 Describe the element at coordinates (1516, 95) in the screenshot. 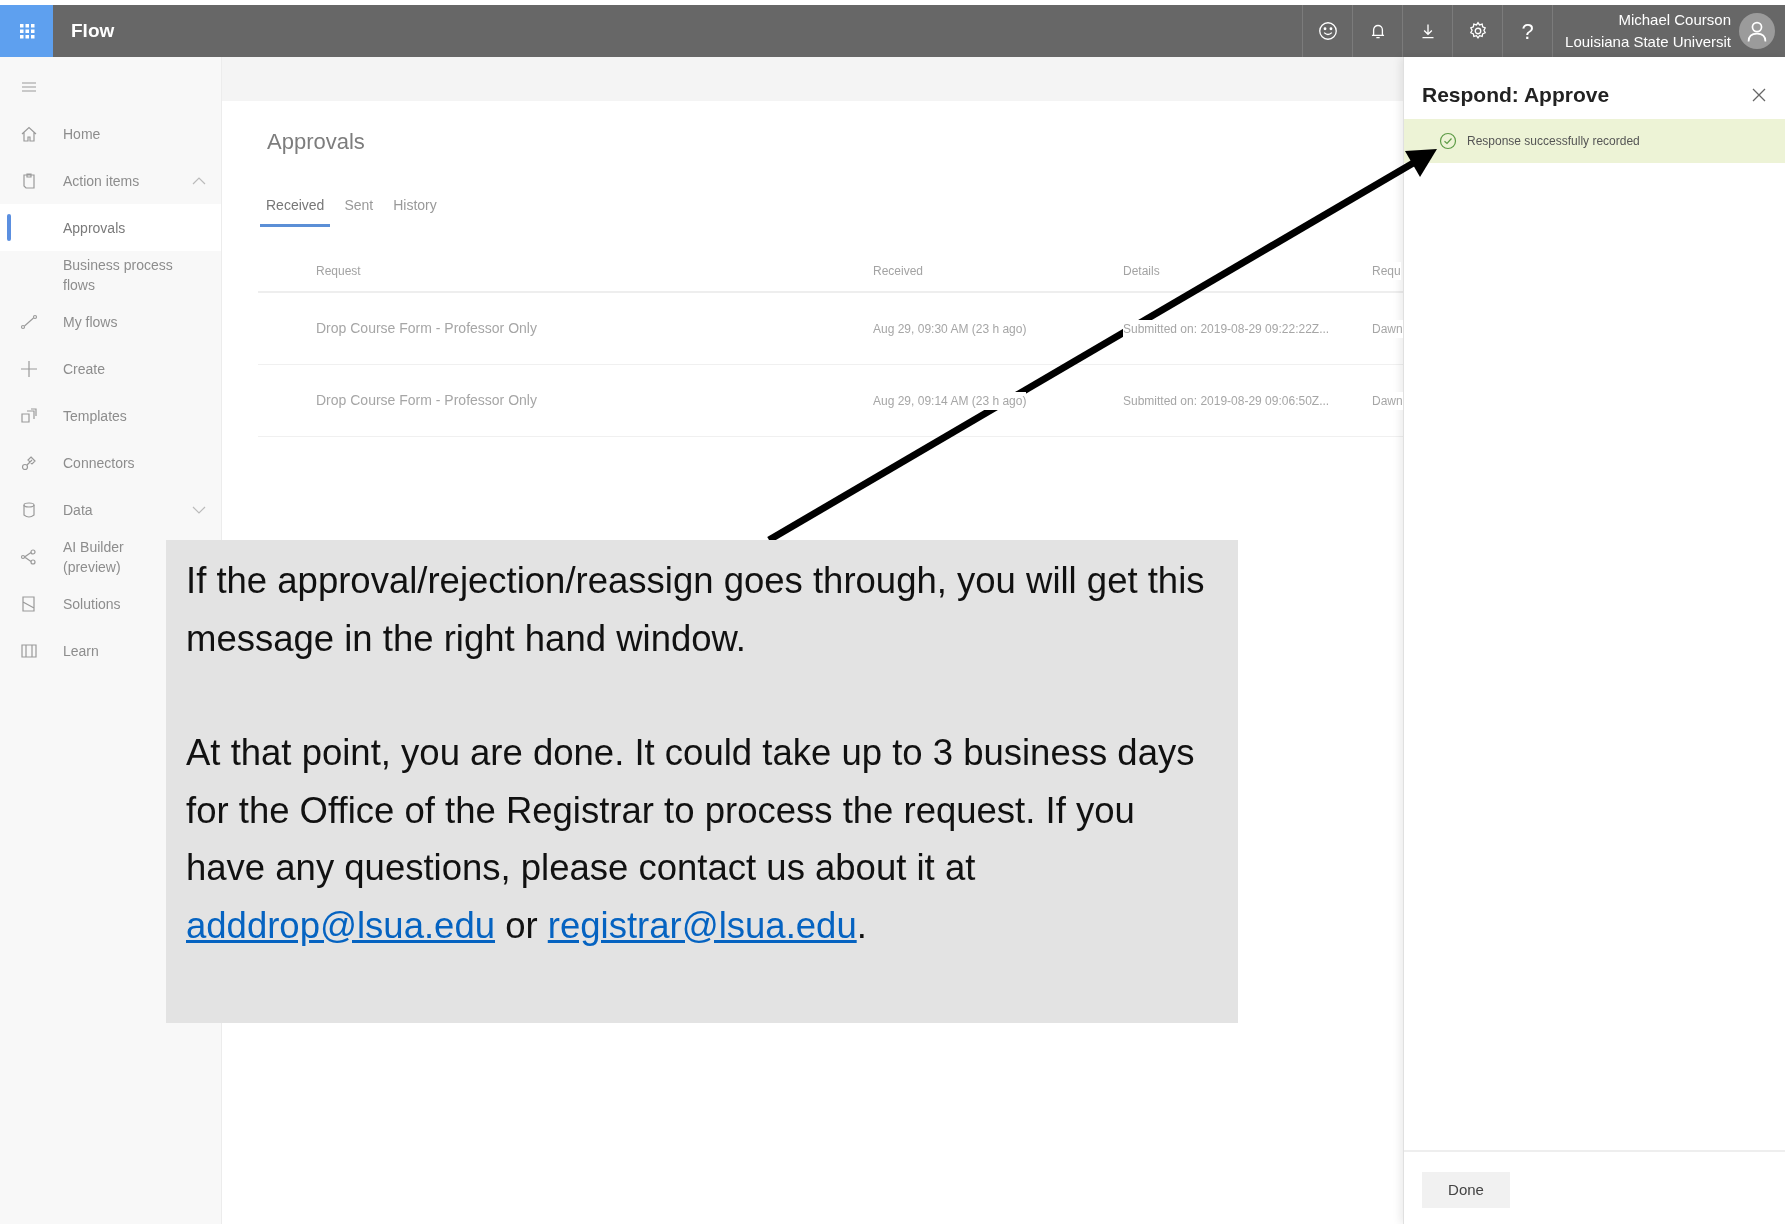

I see `panel-title: Respond: Approve` at that location.